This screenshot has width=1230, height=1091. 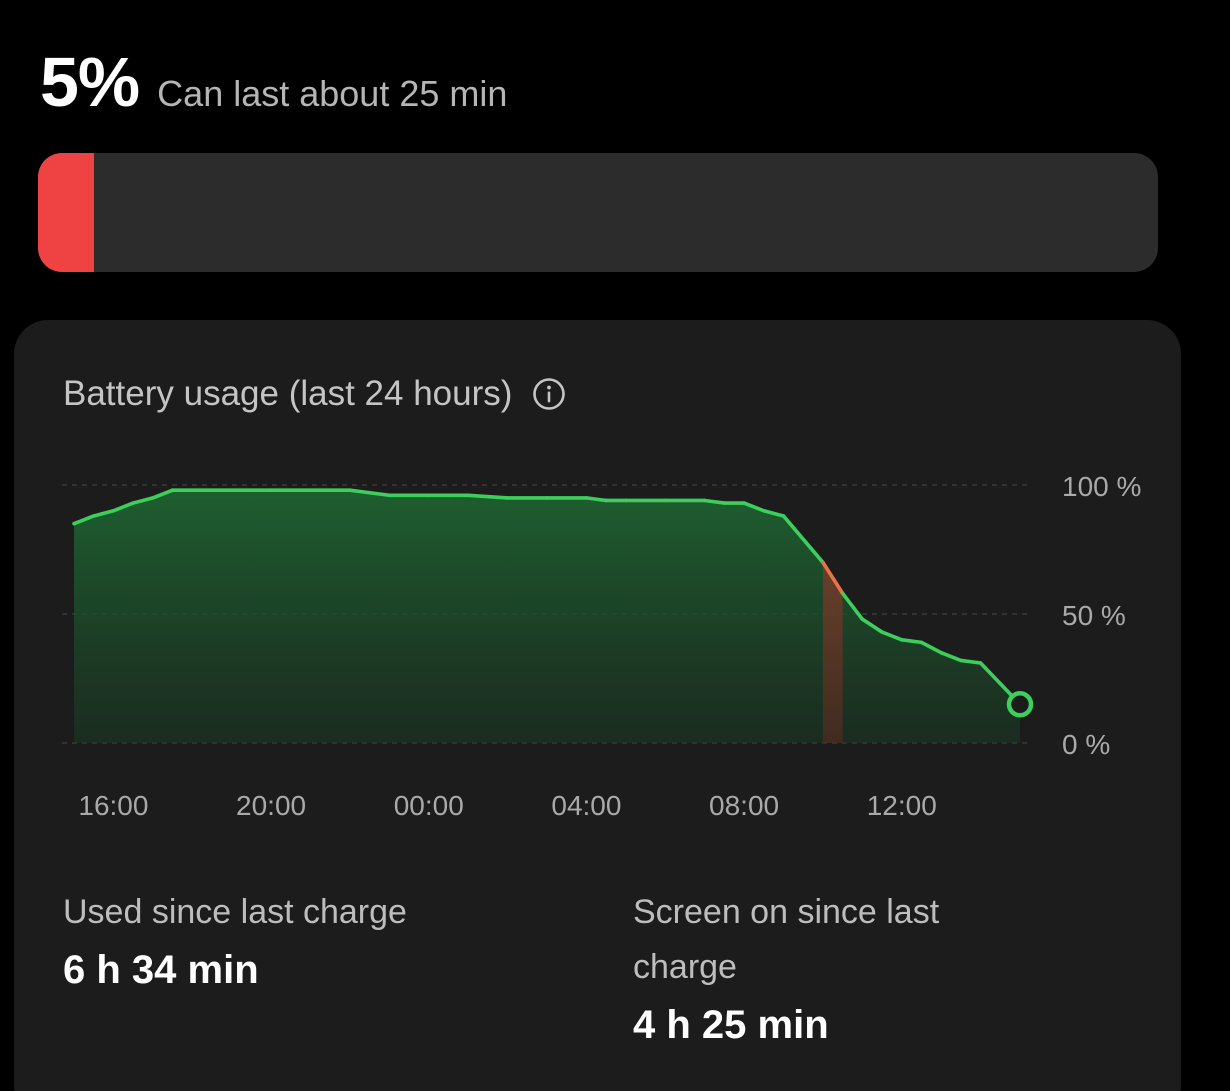 What do you see at coordinates (235, 939) in the screenshot?
I see `used-since-charge: Used since last charge 6 h 34 min` at bounding box center [235, 939].